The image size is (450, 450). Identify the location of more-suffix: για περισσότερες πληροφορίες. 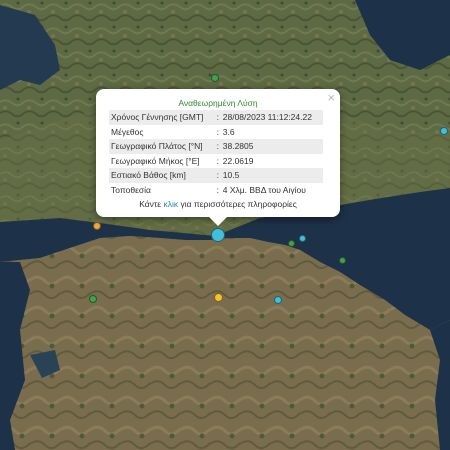
(237, 204).